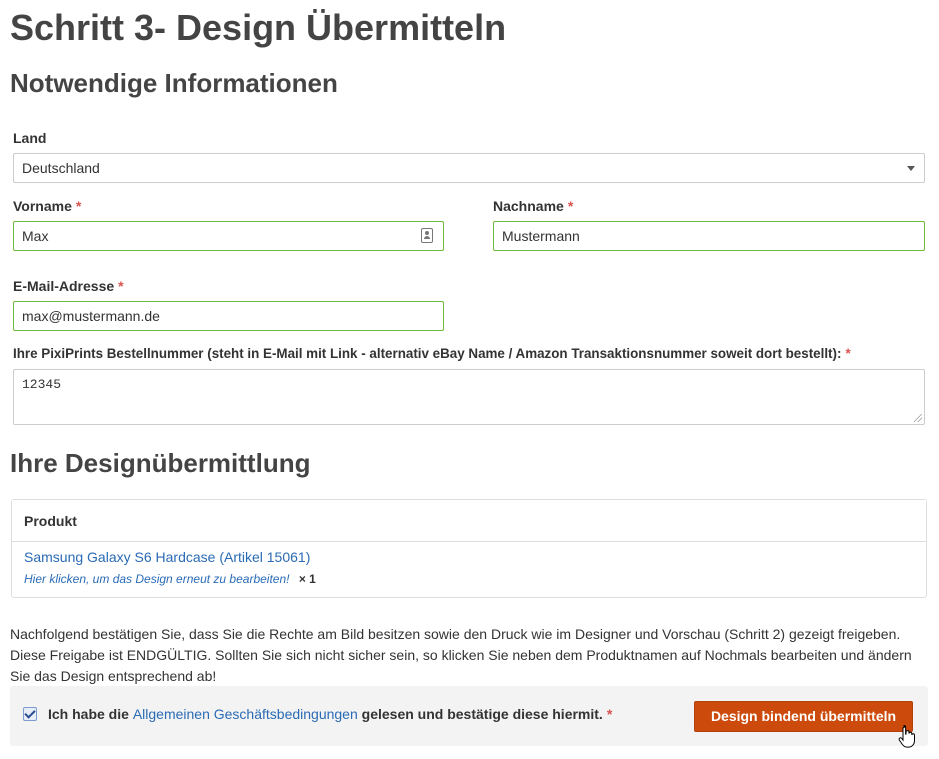 Image resolution: width=939 pixels, height=759 pixels. What do you see at coordinates (35, 236) in the screenshot?
I see `vorname-value: Max` at bounding box center [35, 236].